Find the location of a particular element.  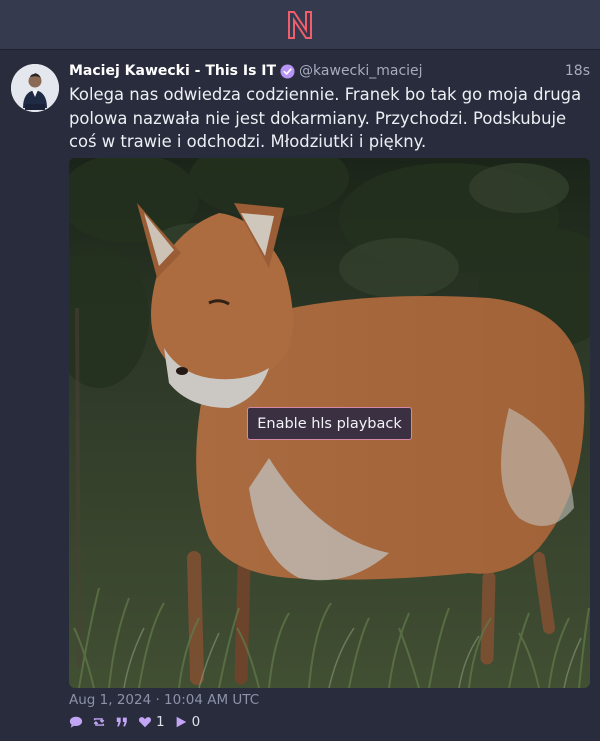

views-button: 0 is located at coordinates (187, 722).